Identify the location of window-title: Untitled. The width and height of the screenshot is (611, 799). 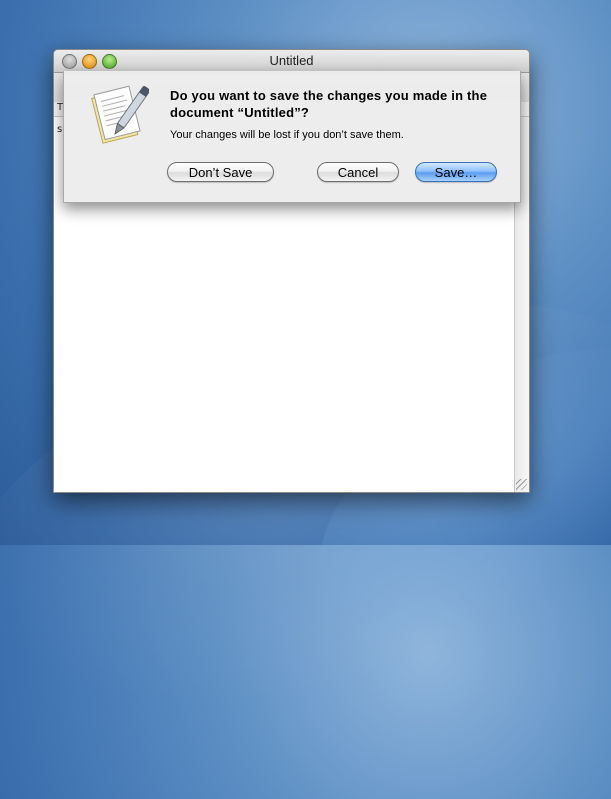
(291, 60).